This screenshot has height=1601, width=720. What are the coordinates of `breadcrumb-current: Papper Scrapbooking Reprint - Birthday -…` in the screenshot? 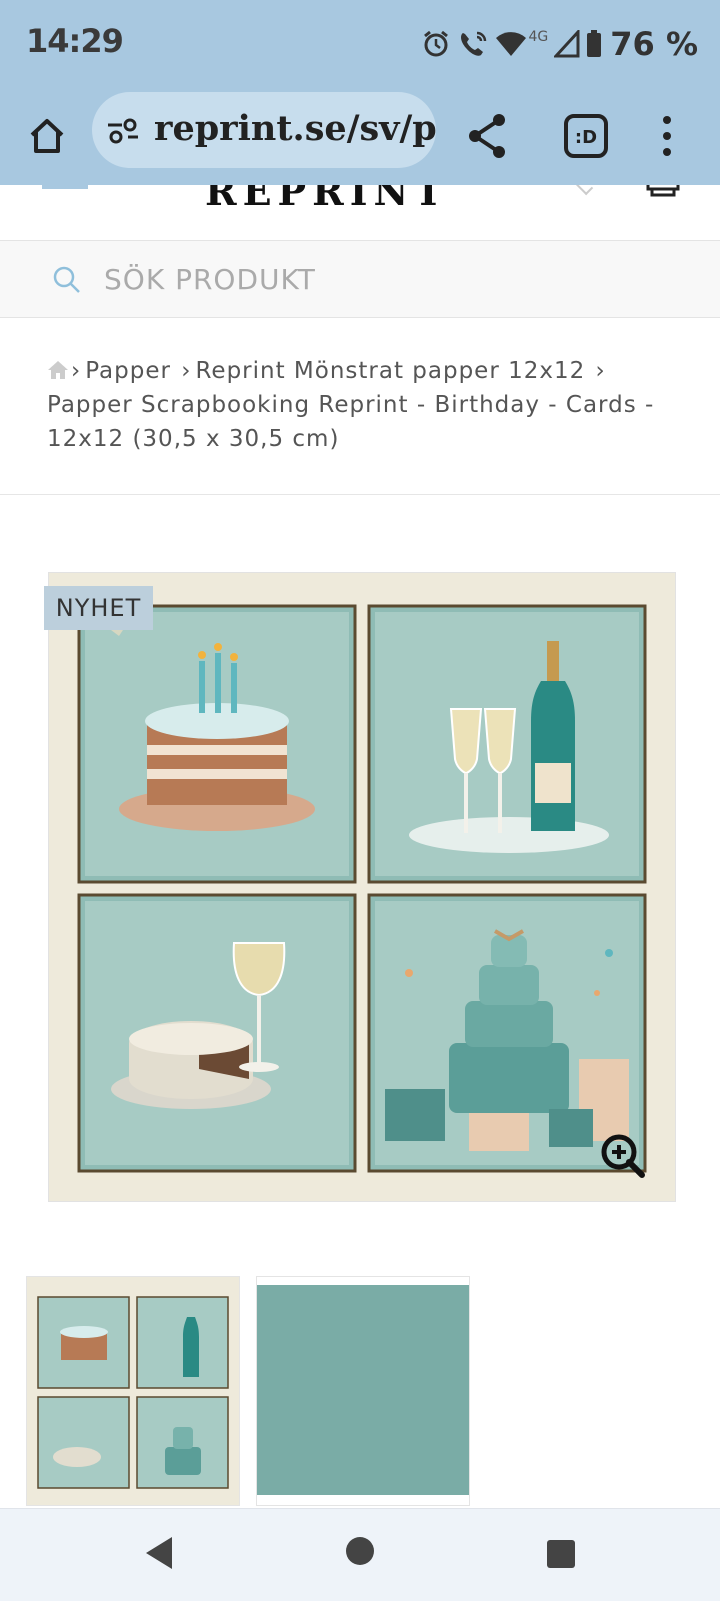 It's located at (351, 422).